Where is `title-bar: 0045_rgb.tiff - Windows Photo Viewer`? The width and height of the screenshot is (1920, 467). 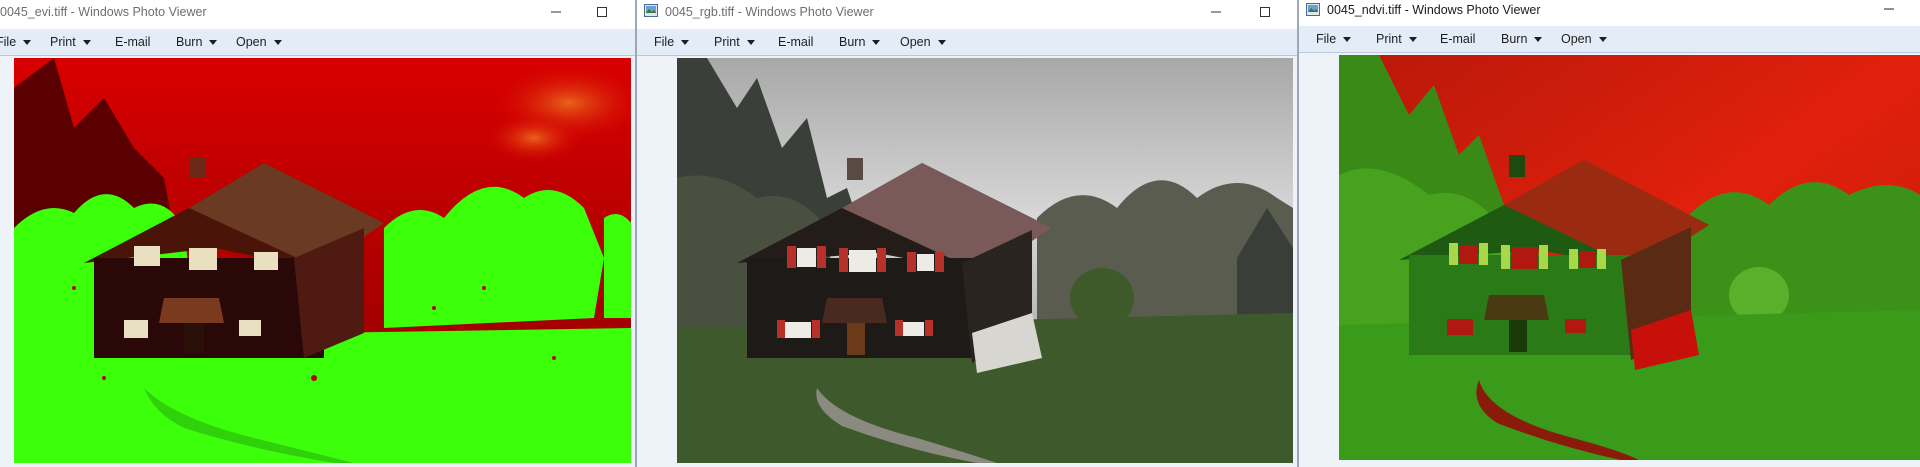 title-bar: 0045_rgb.tiff - Windows Photo Viewer is located at coordinates (967, 13).